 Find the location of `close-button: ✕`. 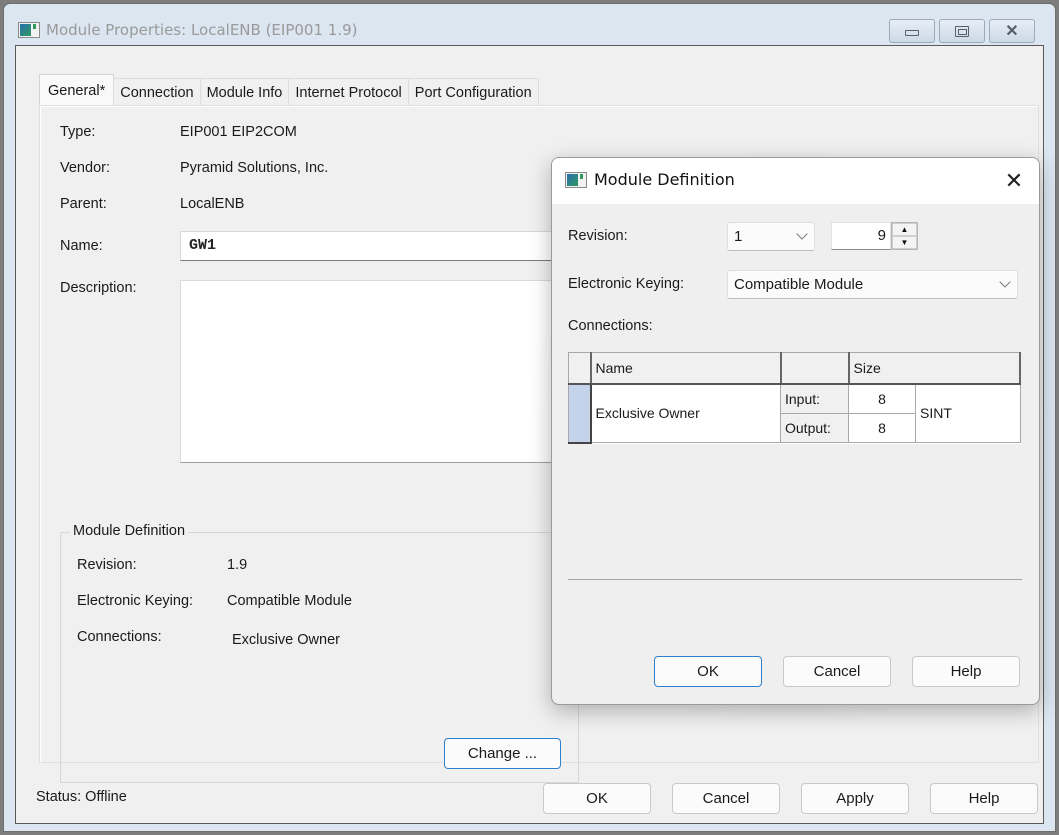

close-button: ✕ is located at coordinates (1012, 31).